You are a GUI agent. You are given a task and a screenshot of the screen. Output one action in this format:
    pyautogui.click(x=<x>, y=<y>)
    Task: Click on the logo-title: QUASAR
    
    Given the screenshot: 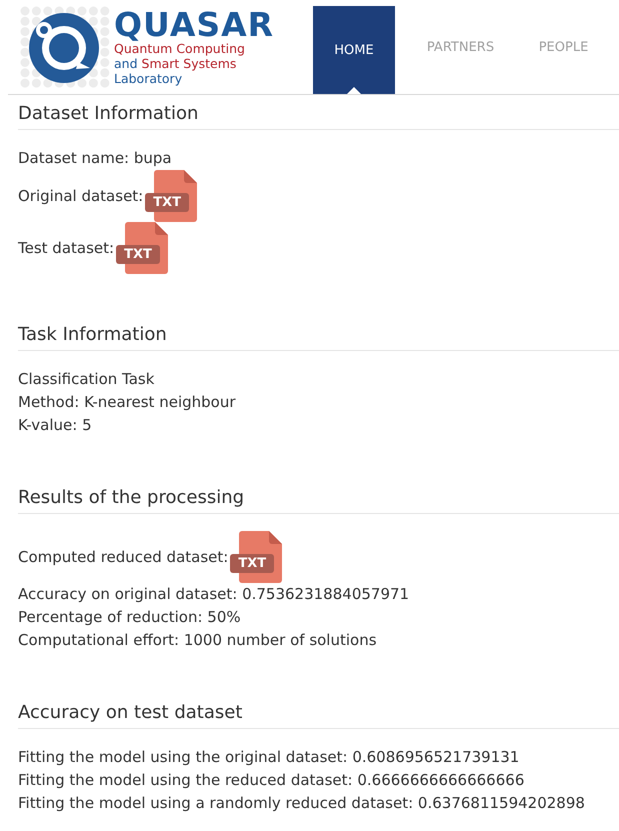 What is the action you would take?
    pyautogui.click(x=194, y=24)
    